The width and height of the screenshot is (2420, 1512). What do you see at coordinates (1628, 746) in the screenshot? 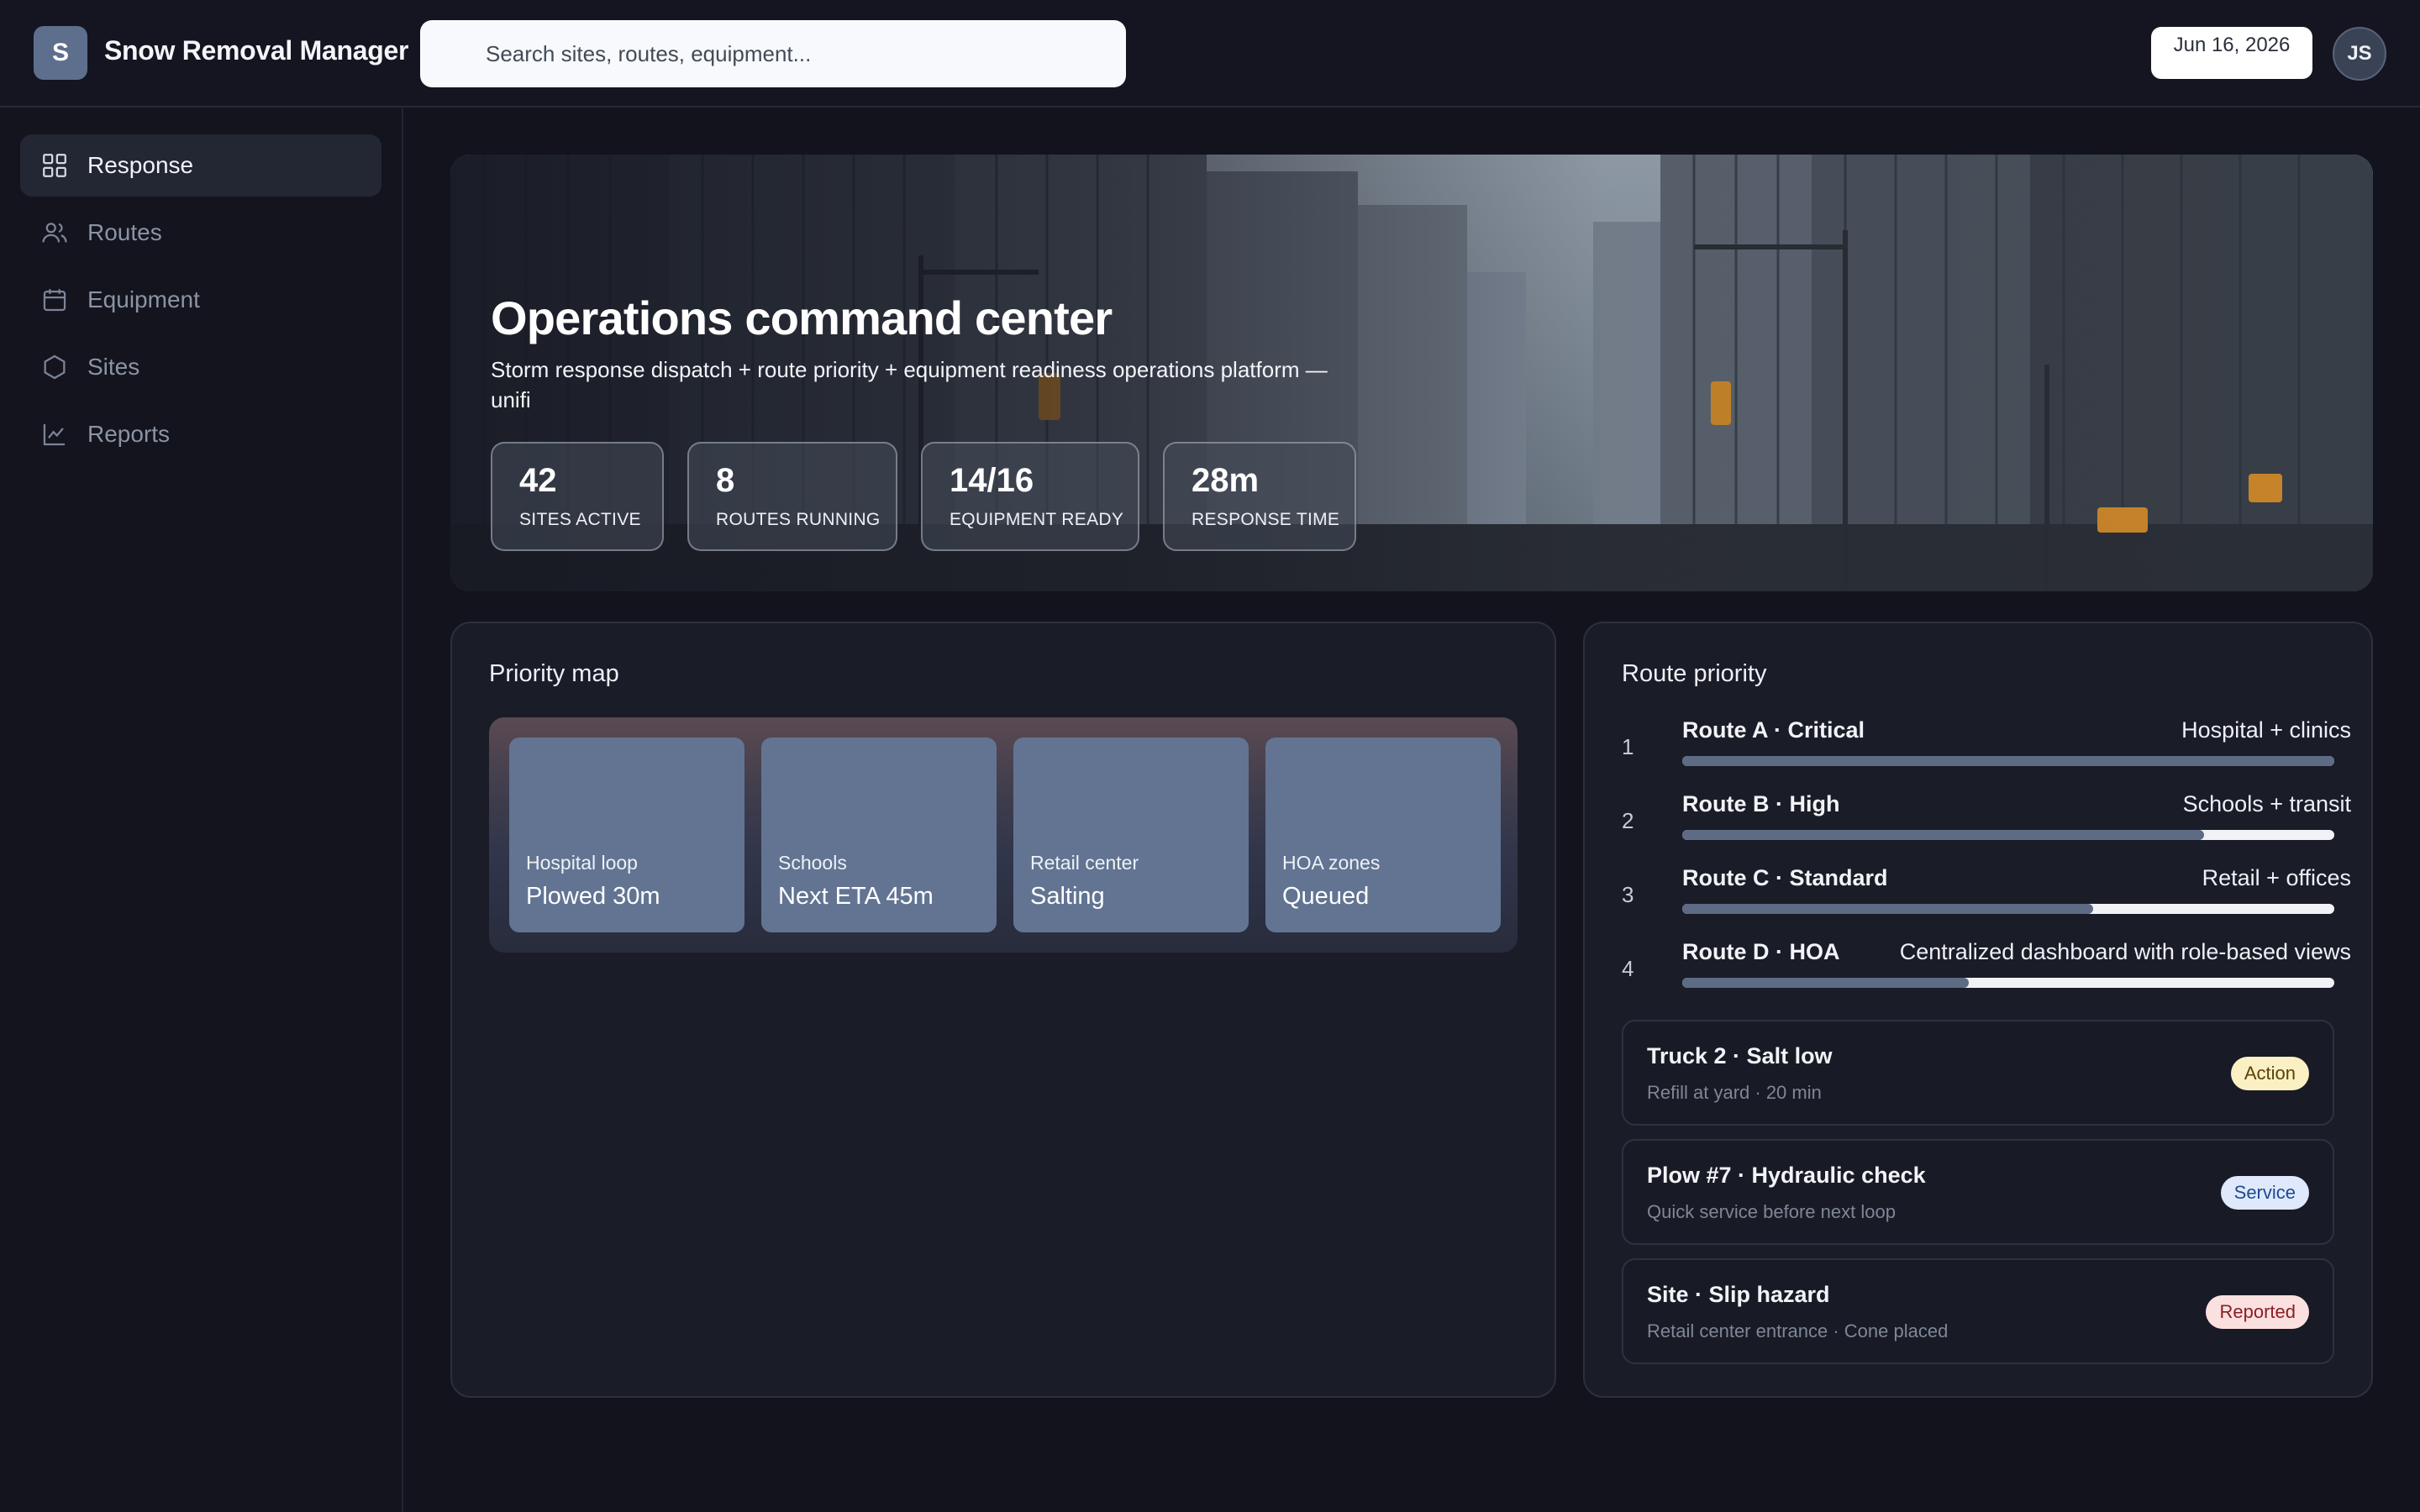
I see `route-rank: 1` at bounding box center [1628, 746].